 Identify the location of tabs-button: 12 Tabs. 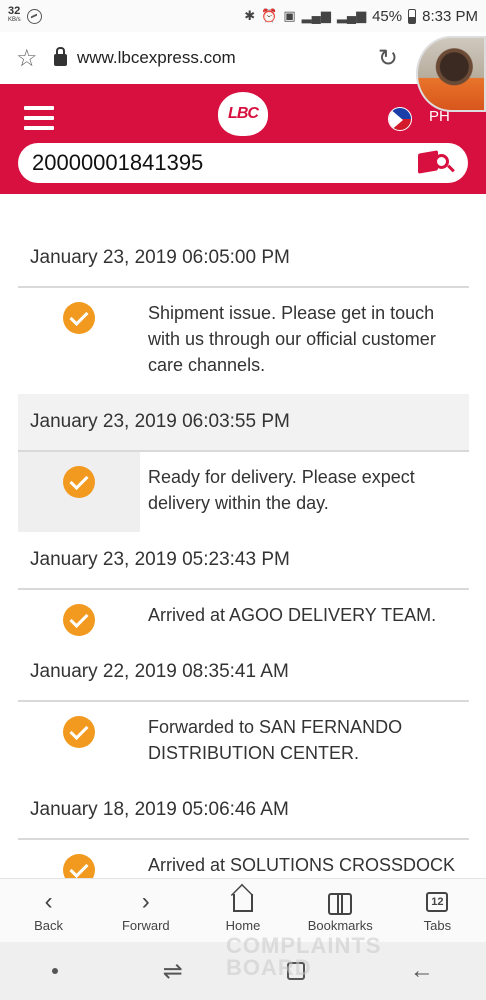
(437, 910).